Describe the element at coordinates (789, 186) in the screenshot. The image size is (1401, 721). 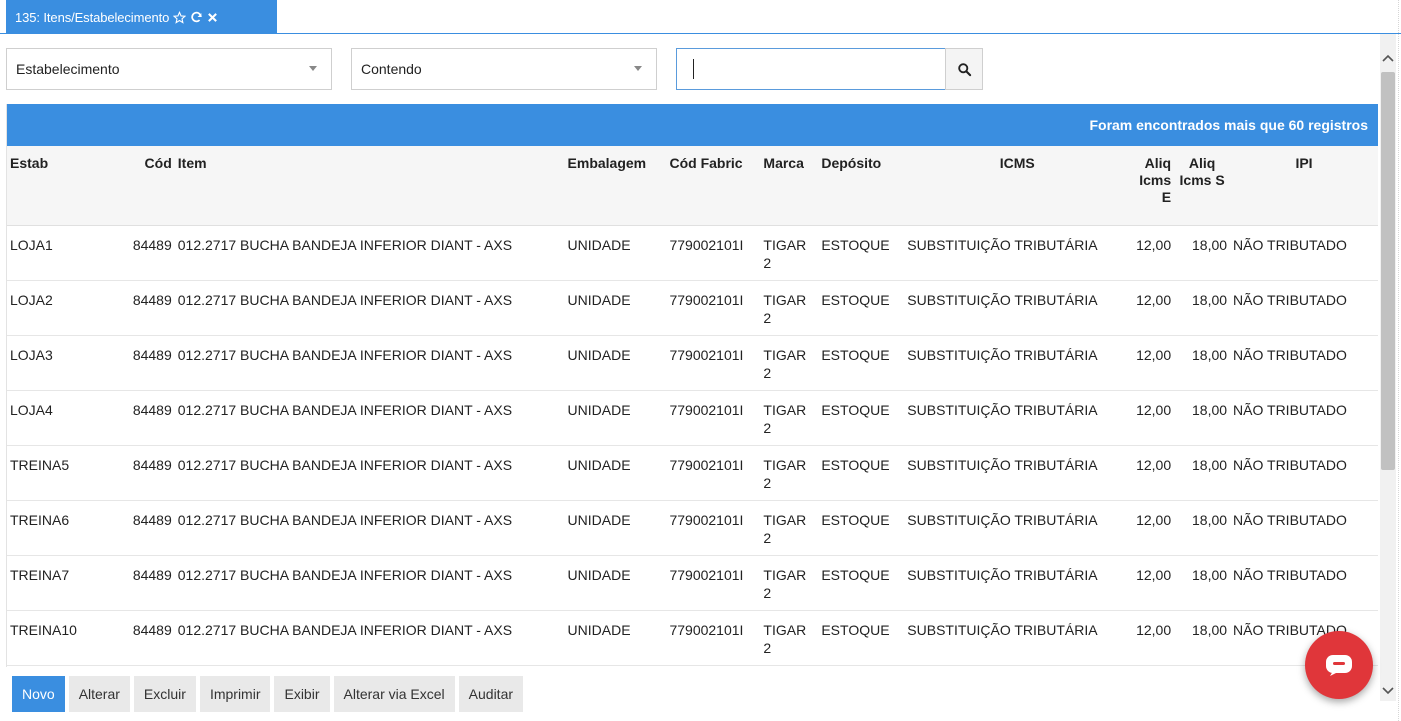
I see `col-header-marca: Marca` at that location.